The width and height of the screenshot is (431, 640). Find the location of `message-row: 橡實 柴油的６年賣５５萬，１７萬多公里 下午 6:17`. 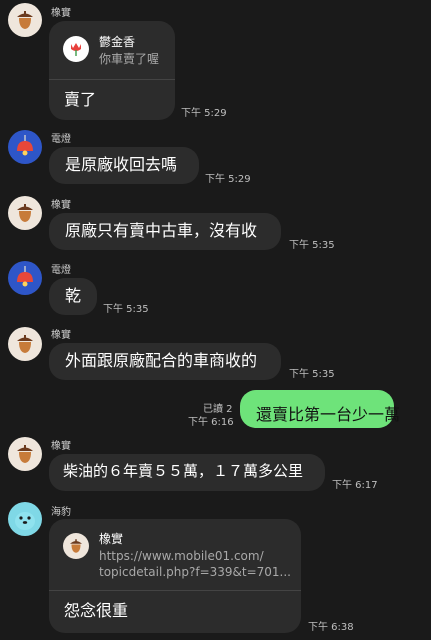

message-row: 橡實 柴油的６年賣５５萬，１７萬多公里 下午 6:17 is located at coordinates (215, 464).